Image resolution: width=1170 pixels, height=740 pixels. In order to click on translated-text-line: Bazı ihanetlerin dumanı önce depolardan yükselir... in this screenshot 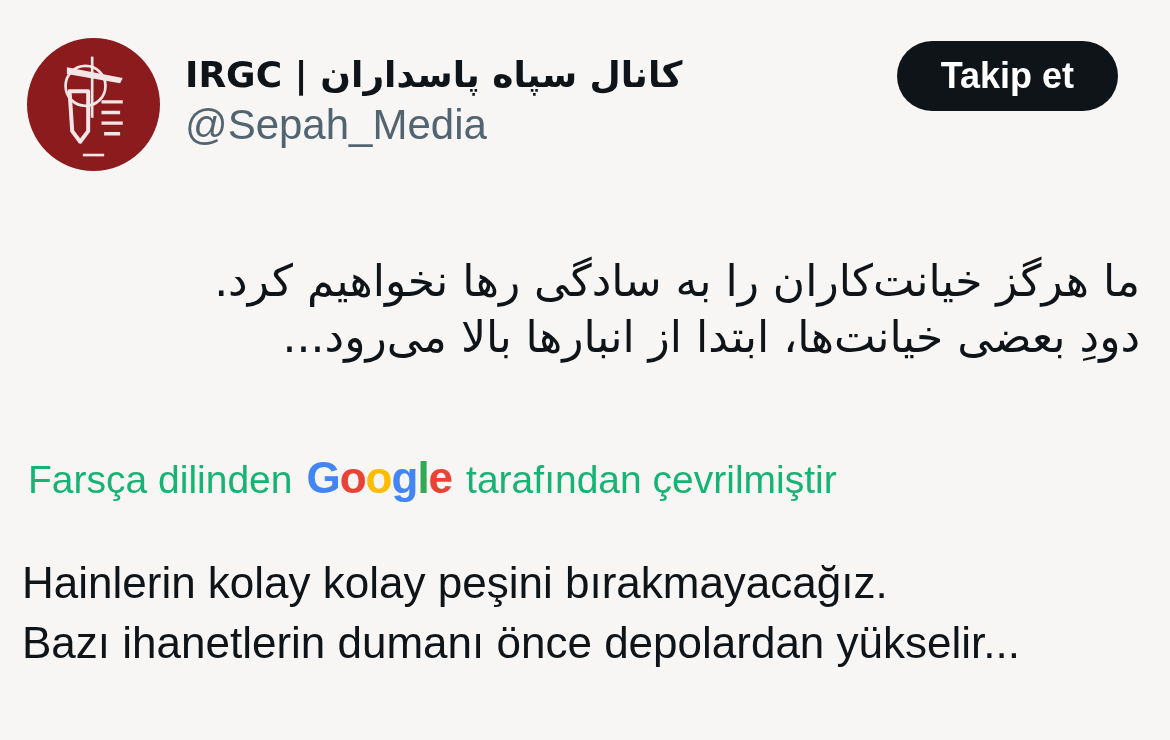, I will do `click(521, 643)`.